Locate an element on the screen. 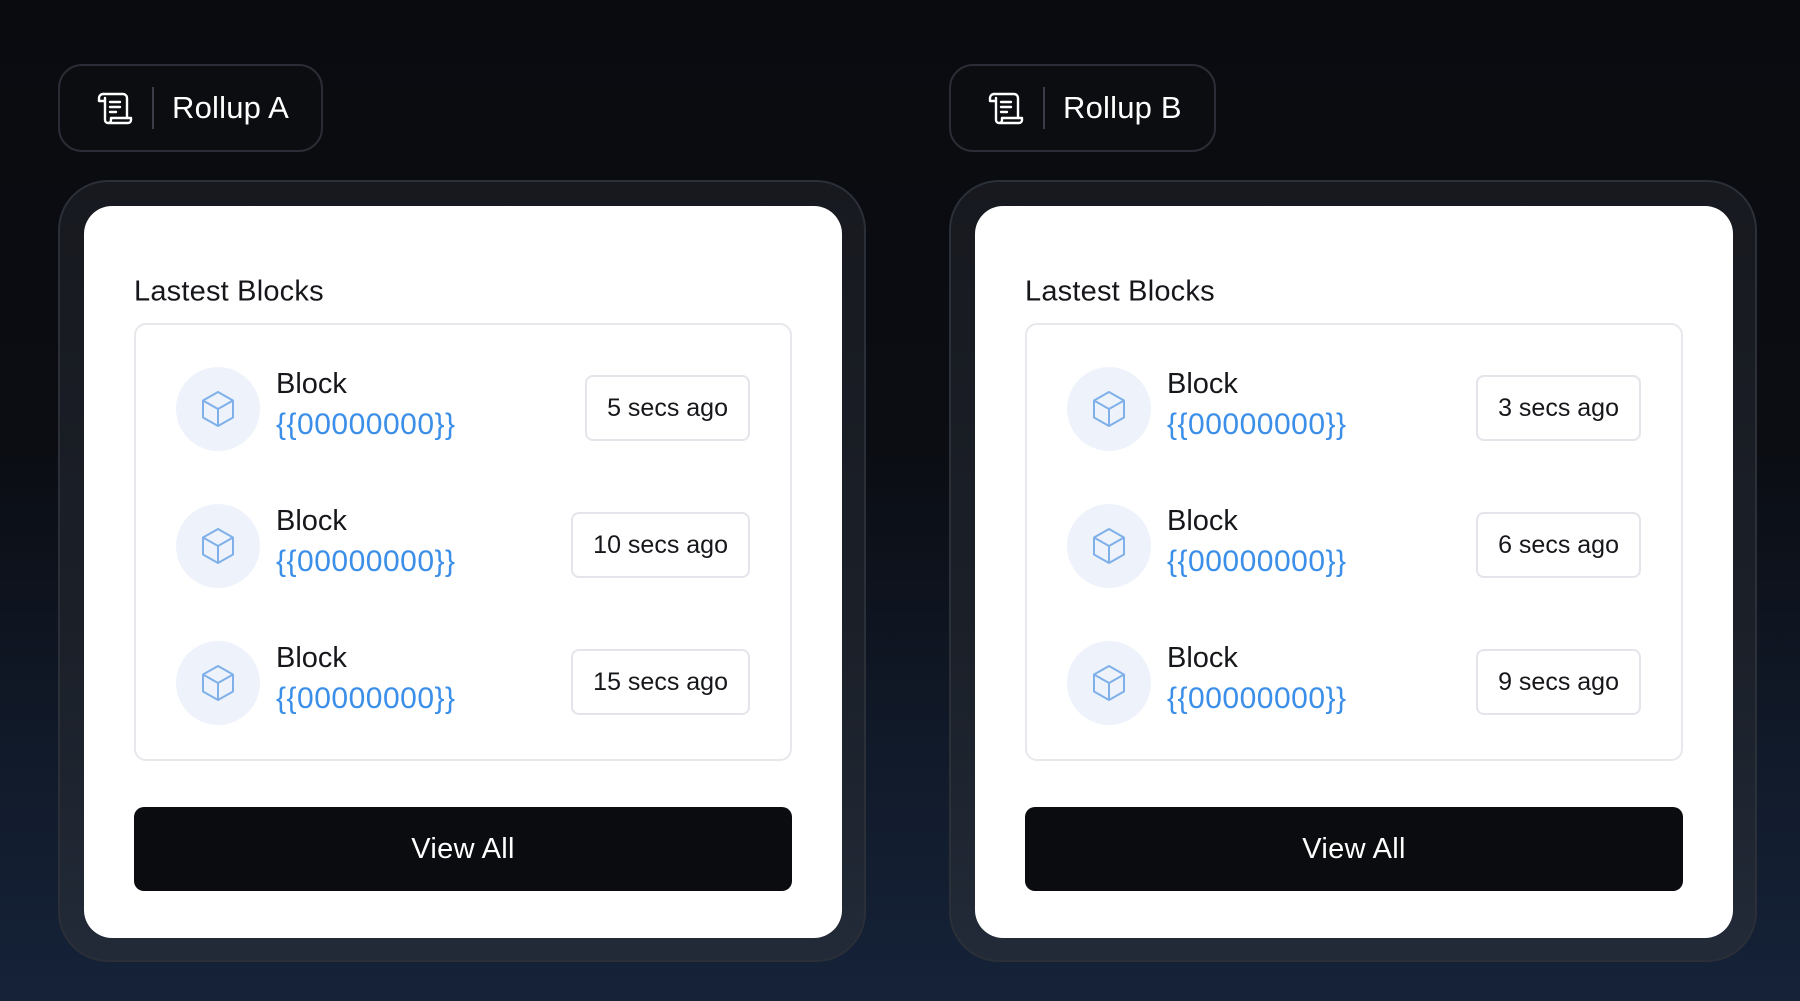 This screenshot has height=1001, width=1800. rollup-a-name: Rollup A is located at coordinates (231, 107).